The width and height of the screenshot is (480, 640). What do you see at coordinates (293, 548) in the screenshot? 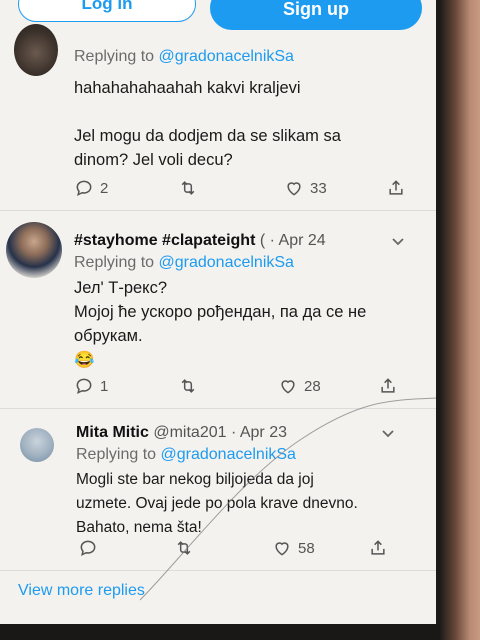
I see `like-button: 58` at bounding box center [293, 548].